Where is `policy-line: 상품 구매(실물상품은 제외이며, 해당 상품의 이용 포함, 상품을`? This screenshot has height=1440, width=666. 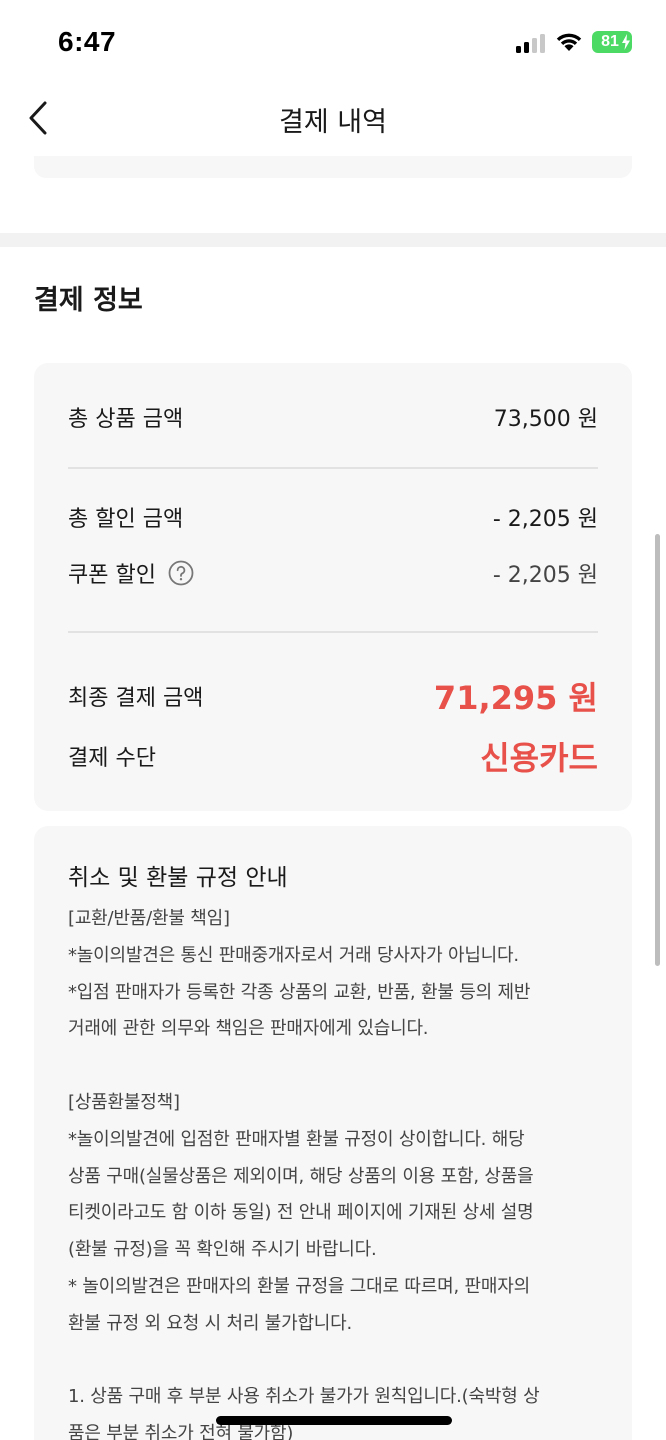 policy-line: 상품 구매(실물상품은 제외이며, 해당 상품의 이용 포함, 상품을 is located at coordinates (301, 1176).